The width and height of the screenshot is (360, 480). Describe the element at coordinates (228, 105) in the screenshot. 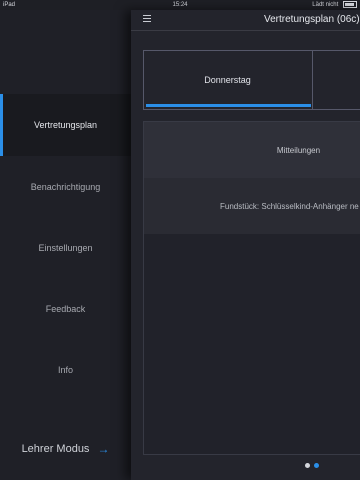

I see `tab-selected-indicator` at that location.